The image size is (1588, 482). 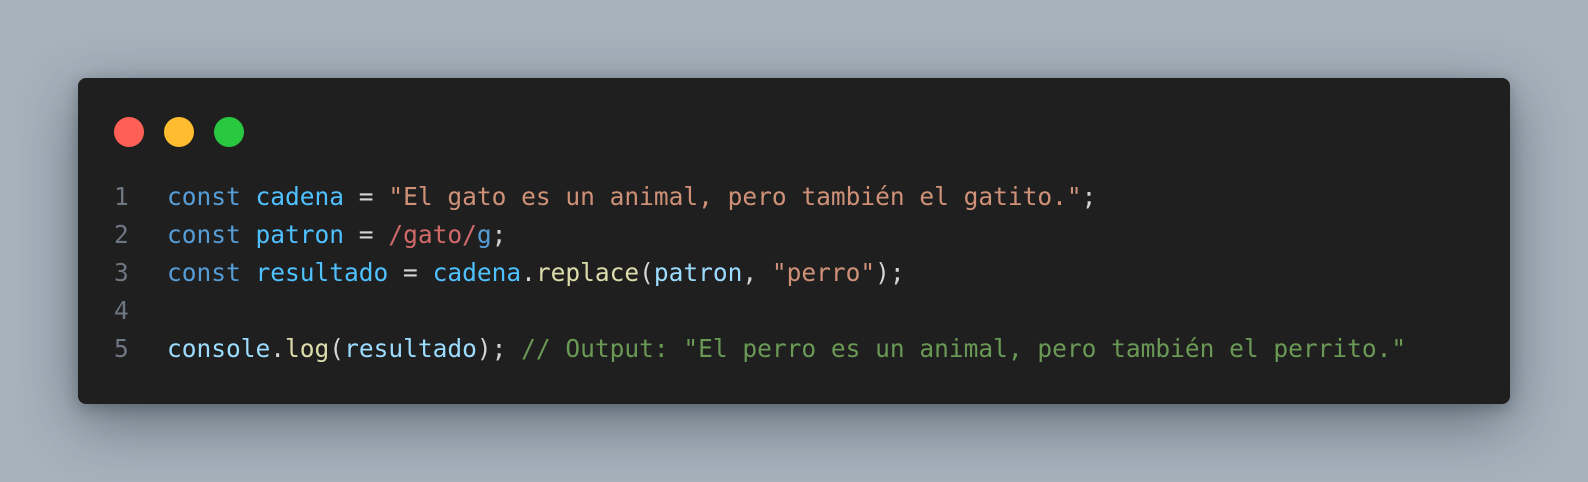 What do you see at coordinates (121, 272) in the screenshot?
I see `line-number: 3` at bounding box center [121, 272].